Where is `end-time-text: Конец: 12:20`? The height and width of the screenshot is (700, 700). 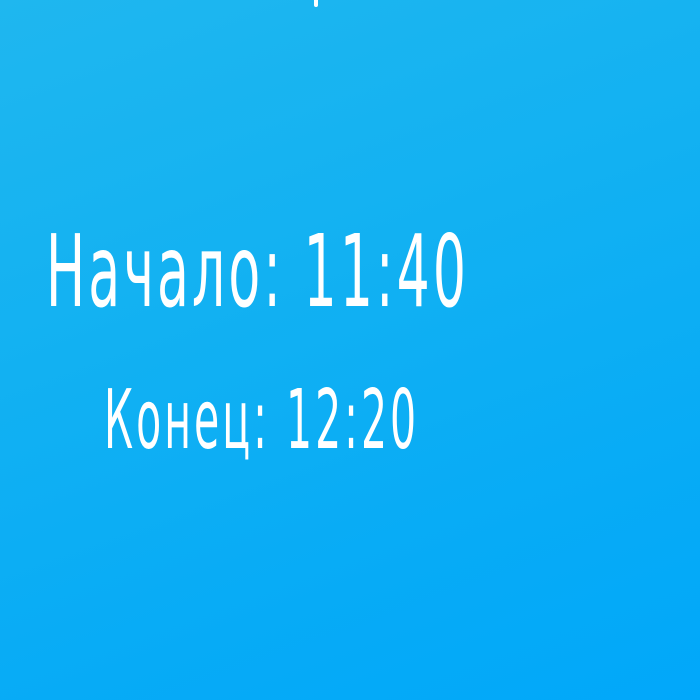
end-time-text: Конец: 12:20 is located at coordinates (262, 420).